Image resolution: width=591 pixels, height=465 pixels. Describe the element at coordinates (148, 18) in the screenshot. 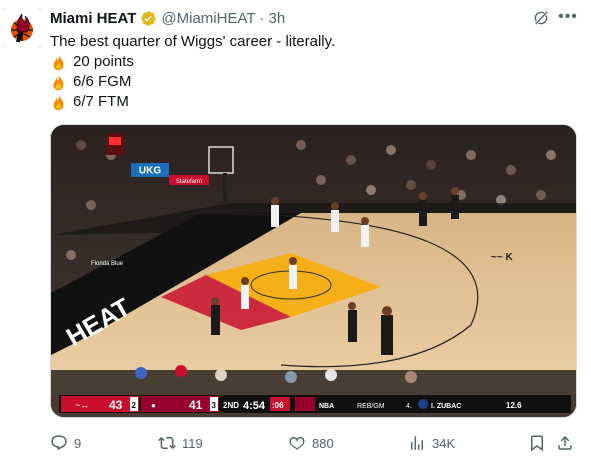

I see `verified-badge-icon` at that location.